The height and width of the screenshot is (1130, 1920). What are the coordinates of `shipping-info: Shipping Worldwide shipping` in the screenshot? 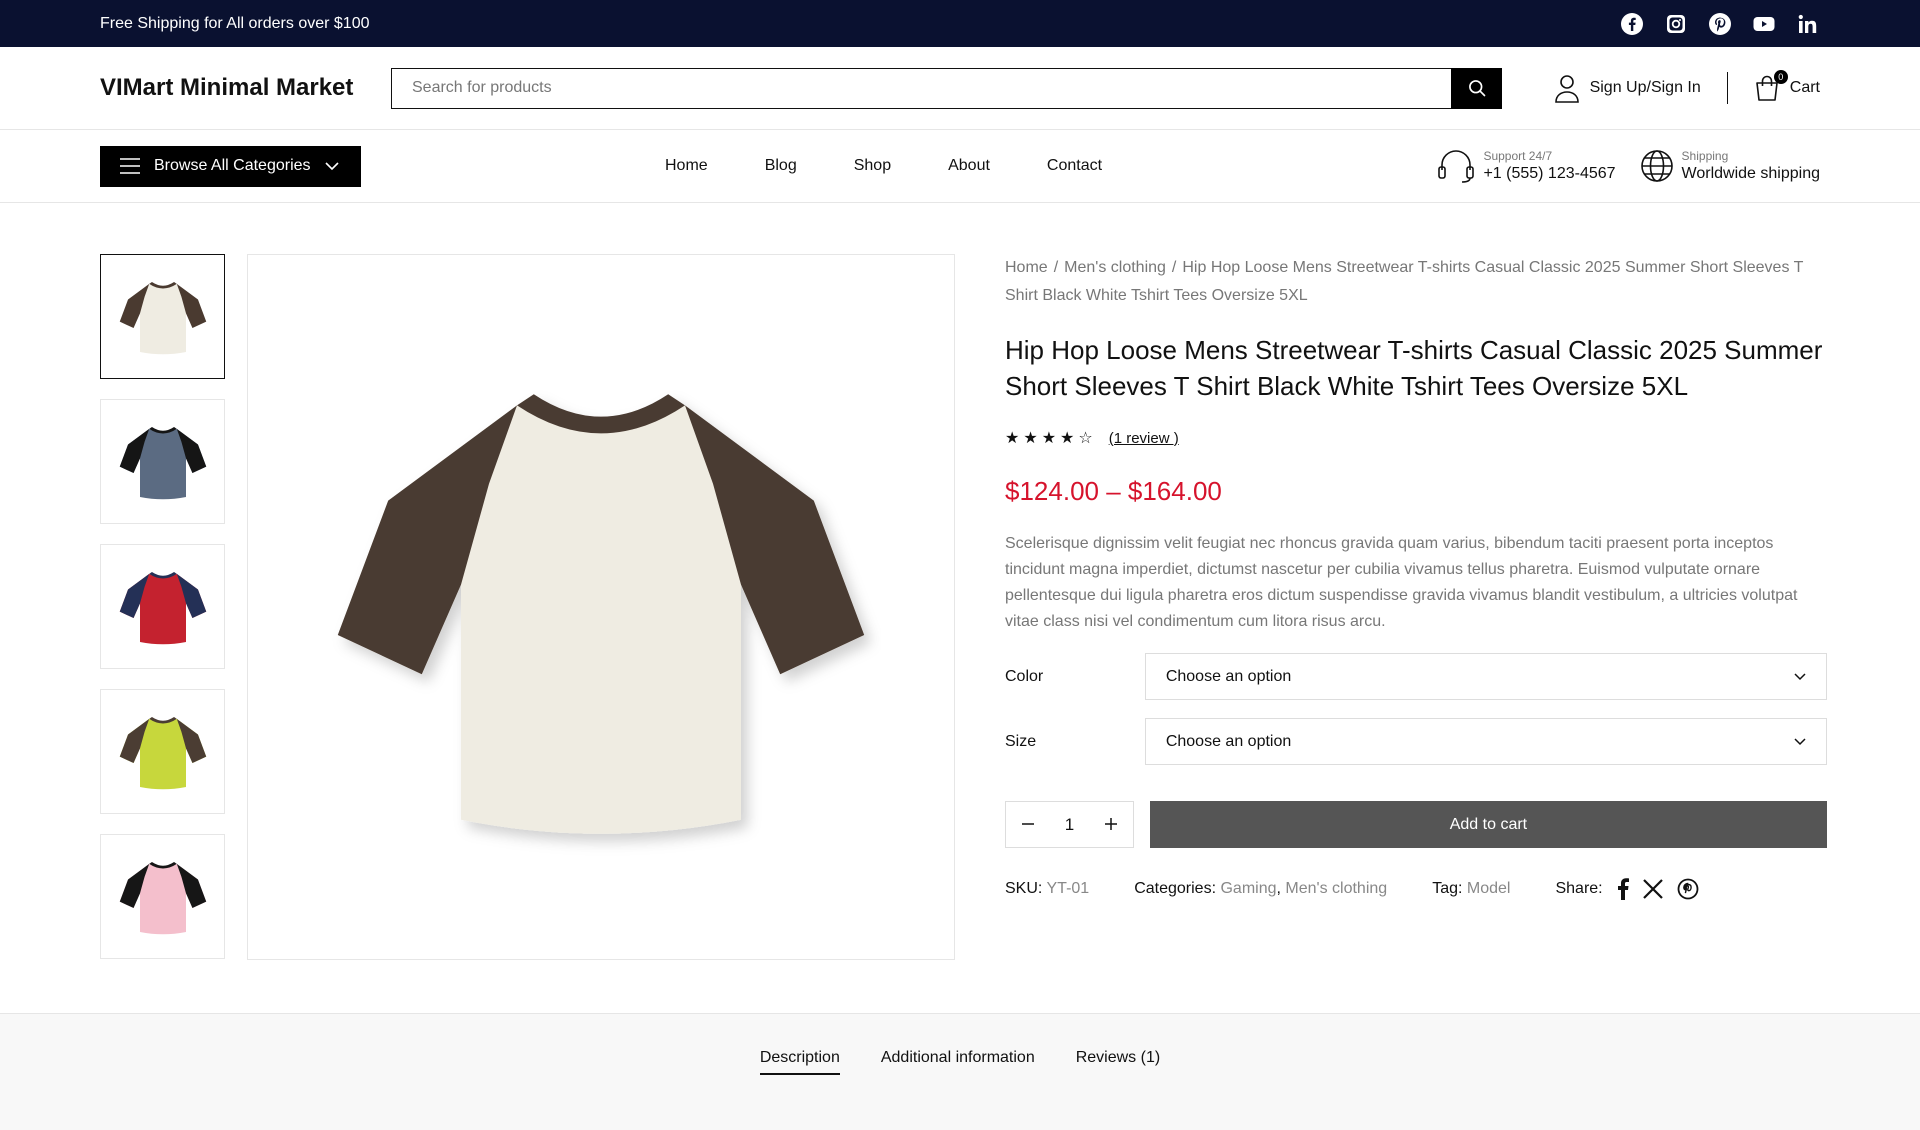 It's located at (1730, 166).